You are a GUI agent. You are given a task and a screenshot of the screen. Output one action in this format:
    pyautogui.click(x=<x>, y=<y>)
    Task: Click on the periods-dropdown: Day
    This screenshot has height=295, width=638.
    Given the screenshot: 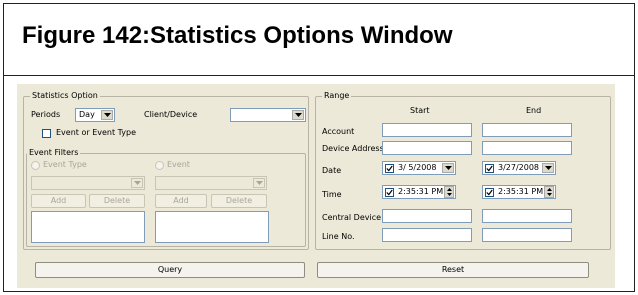 What is the action you would take?
    pyautogui.click(x=95, y=115)
    